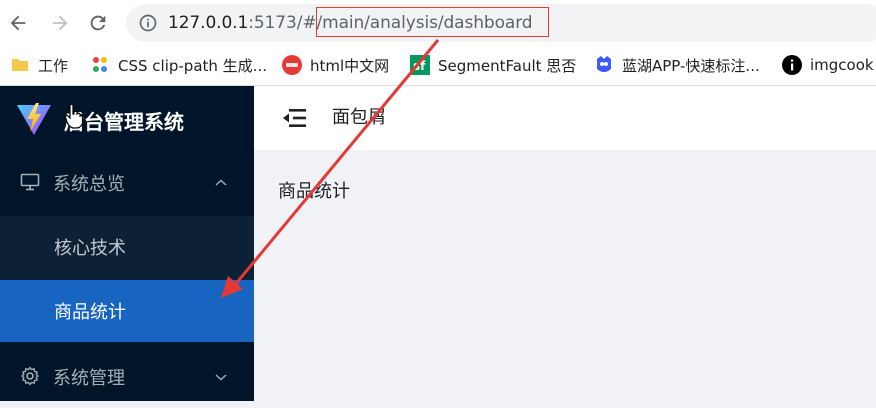 This screenshot has height=408, width=876. Describe the element at coordinates (148, 23) in the screenshot. I see `site-info-icon` at that location.